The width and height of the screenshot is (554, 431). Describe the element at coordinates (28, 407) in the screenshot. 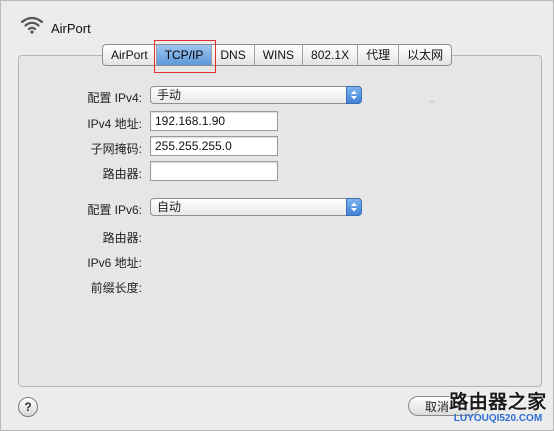

I see `help-button: ?` at that location.